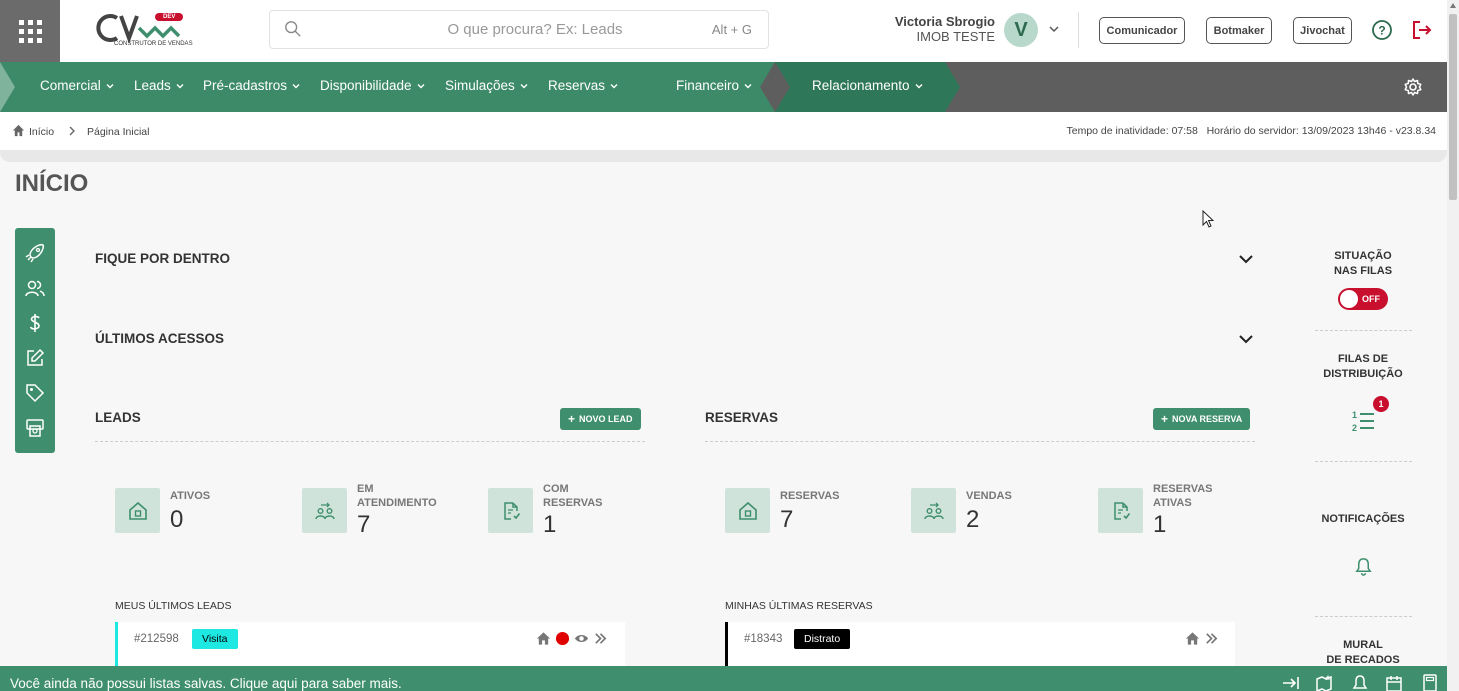  Describe the element at coordinates (364, 524) in the screenshot. I see `stat-value: 7` at that location.